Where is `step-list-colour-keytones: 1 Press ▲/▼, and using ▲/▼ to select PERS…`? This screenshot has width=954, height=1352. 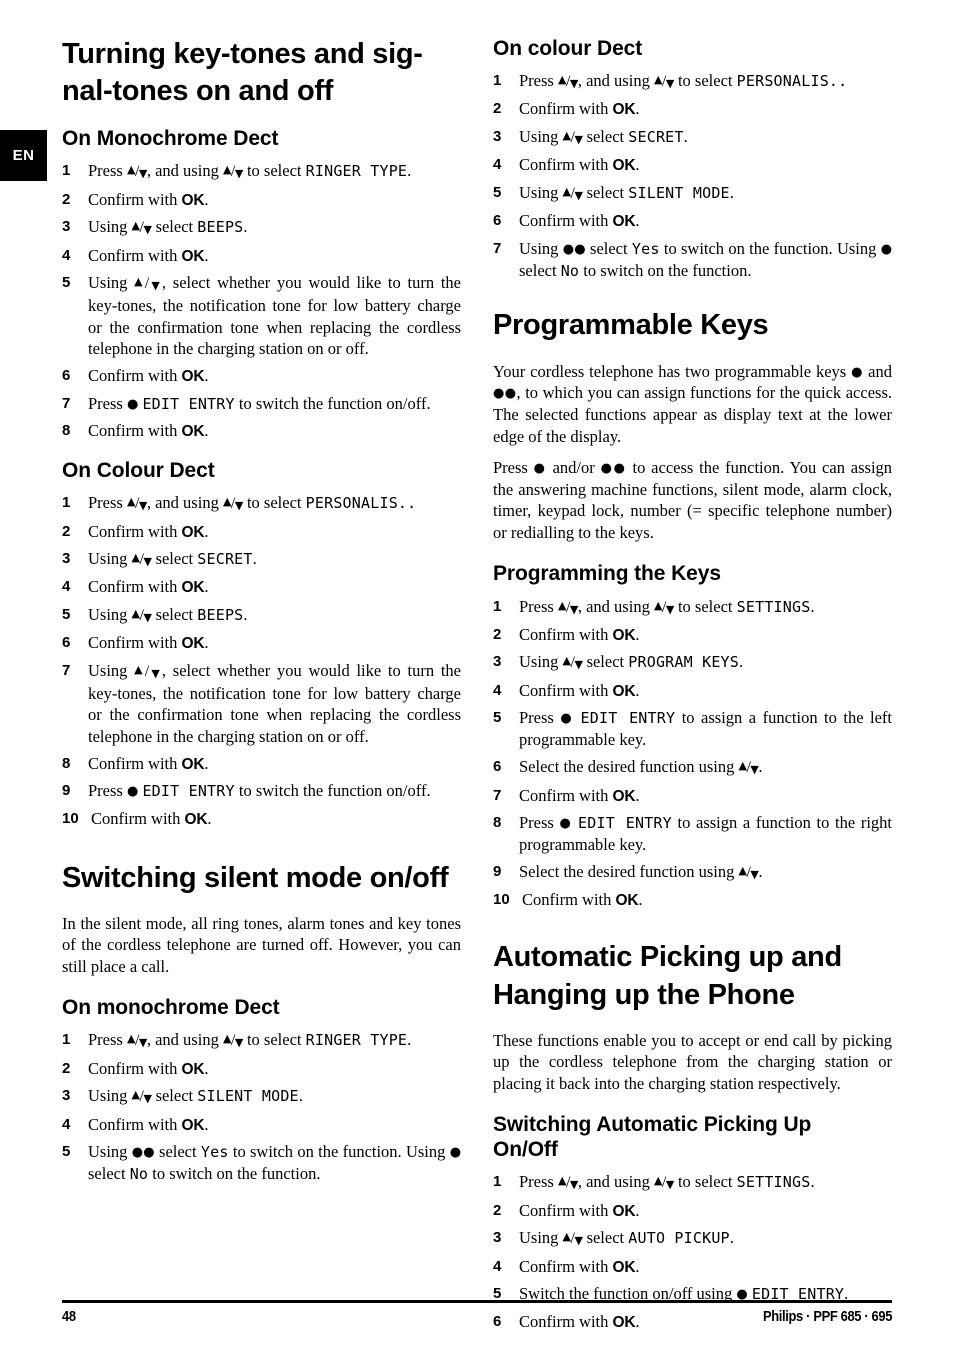
step-list-colour-keytones: 1 Press ▲/▼, and using ▲/▼ to select PERS… is located at coordinates (261, 661).